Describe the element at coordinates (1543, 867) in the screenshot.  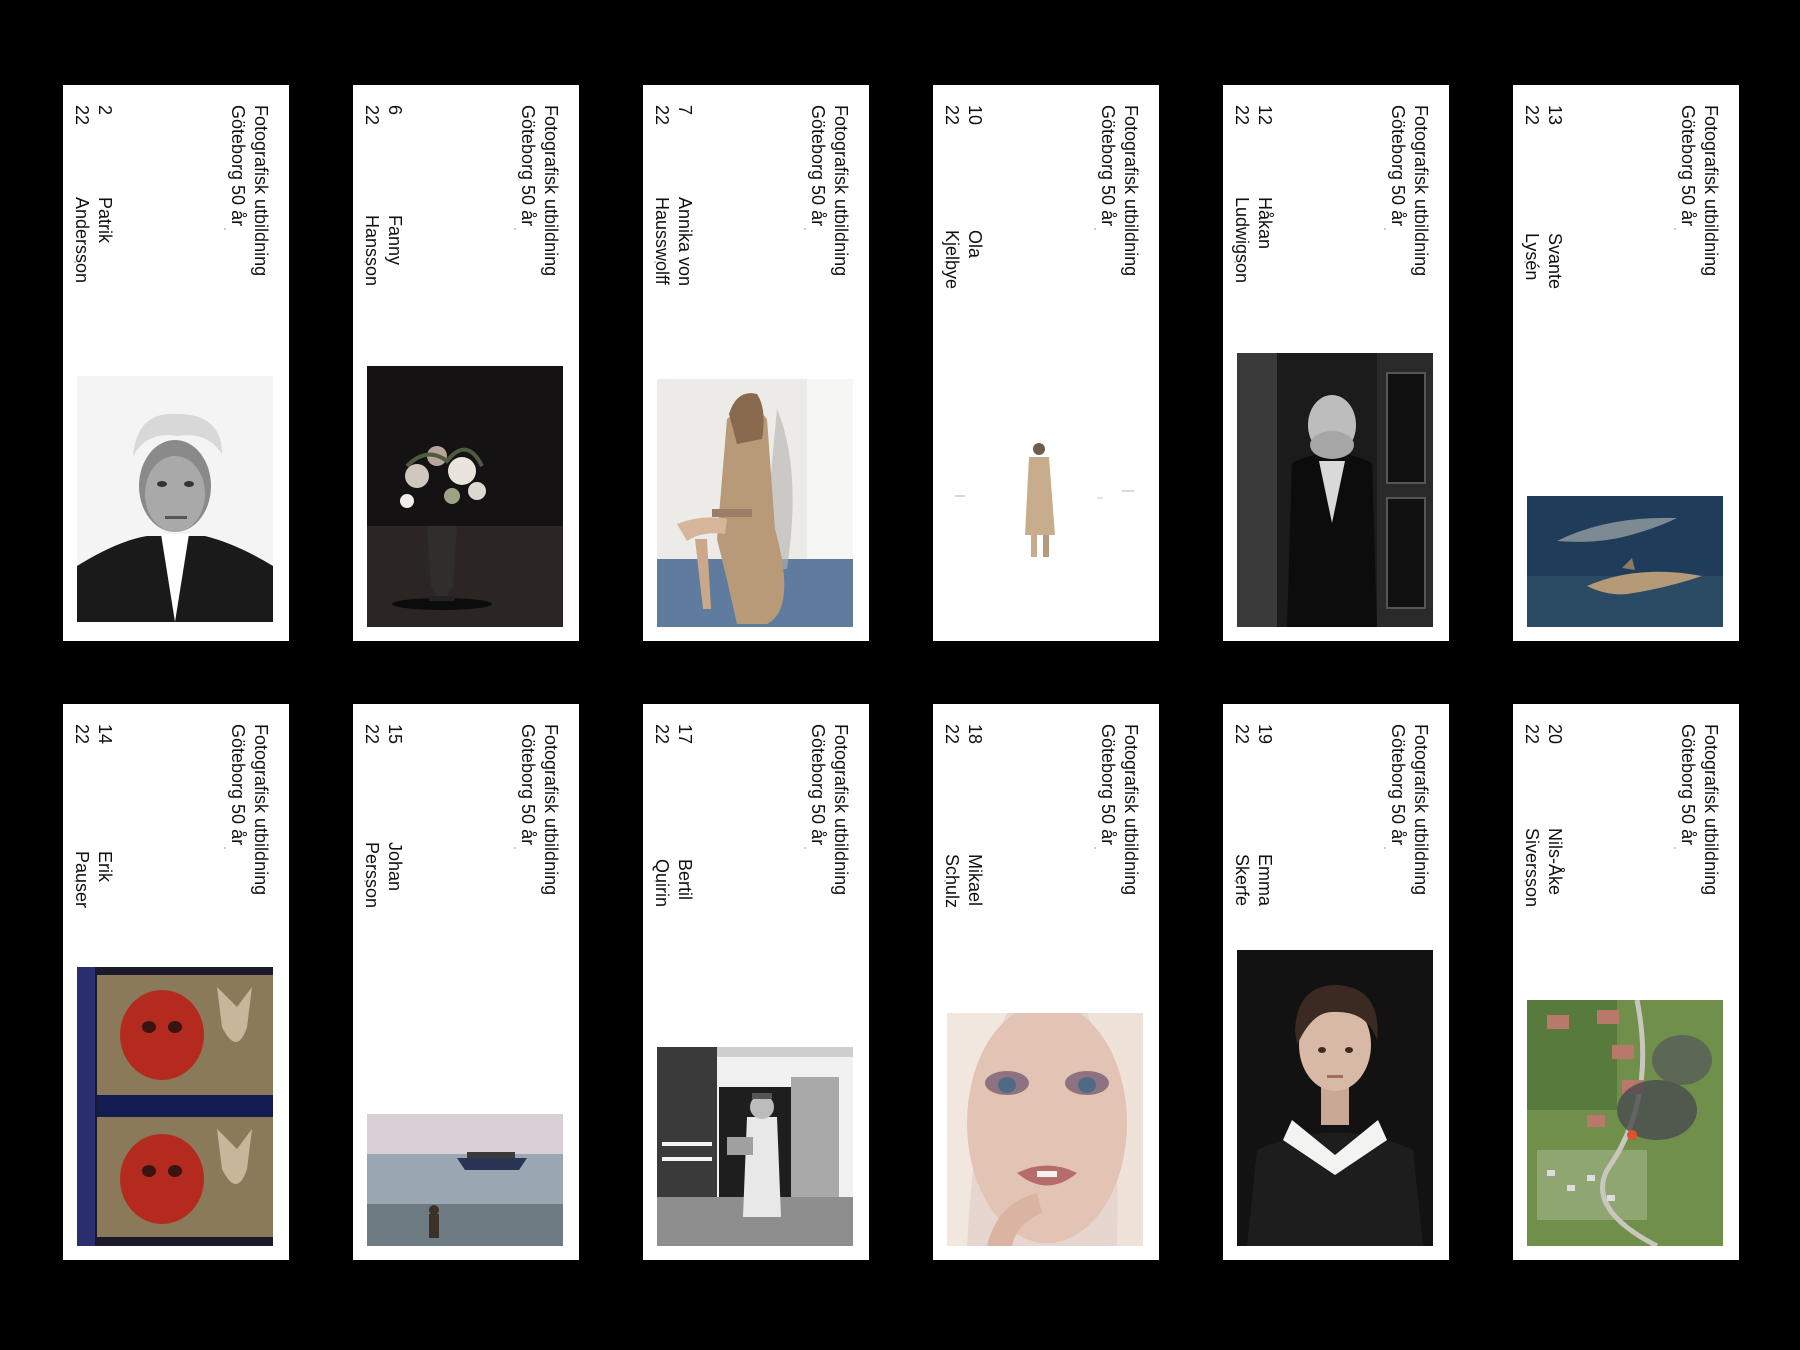
I see `photographer-name: Nils-Åke Siversson` at that location.